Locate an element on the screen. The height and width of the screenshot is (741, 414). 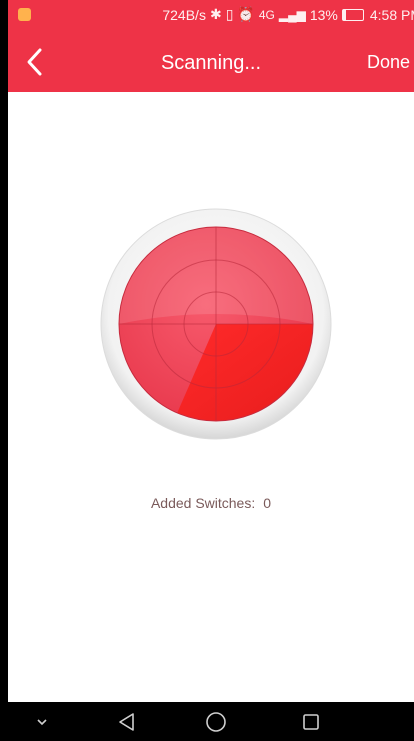
nav-home-button is located at coordinates (216, 721).